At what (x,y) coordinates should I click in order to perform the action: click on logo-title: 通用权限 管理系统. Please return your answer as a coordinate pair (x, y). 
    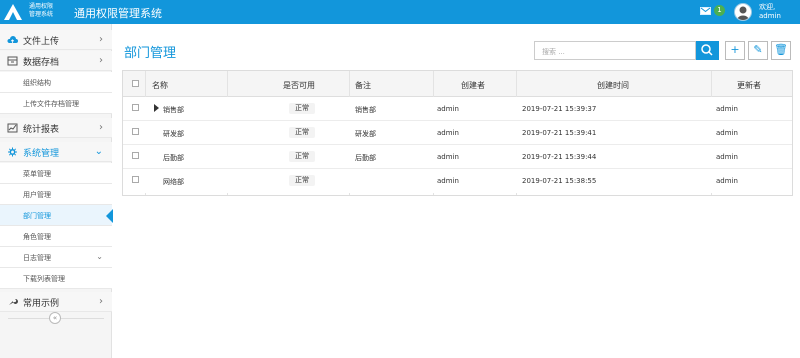
    Looking at the image, I should click on (41, 11).